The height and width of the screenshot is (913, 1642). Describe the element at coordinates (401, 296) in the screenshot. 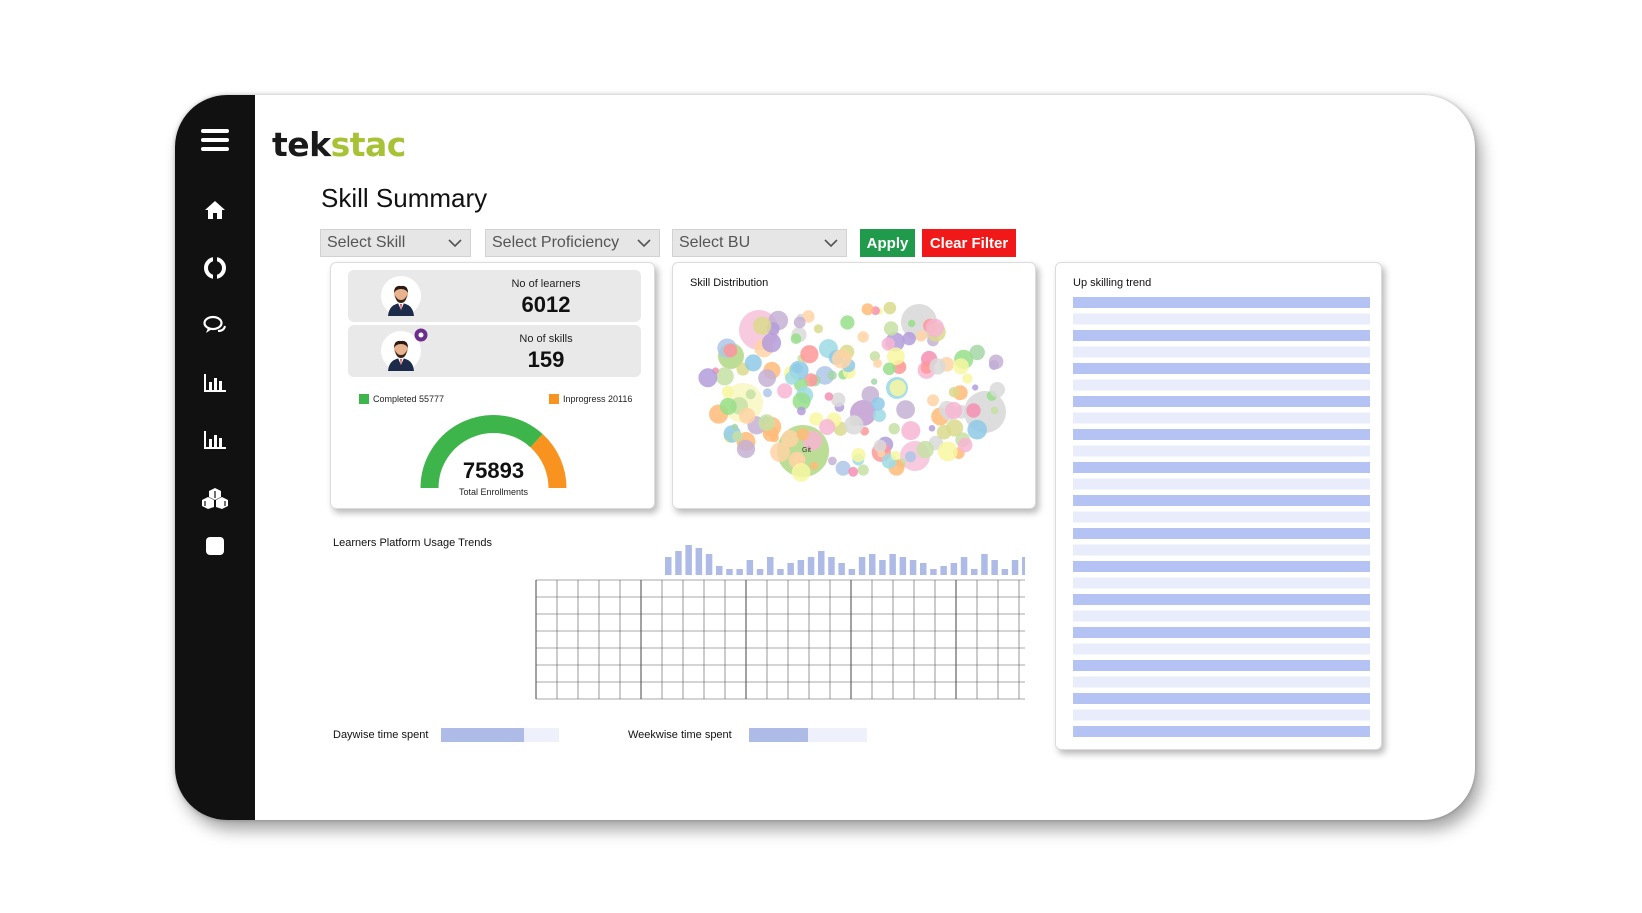

I see `learner-avatar-icon` at that location.